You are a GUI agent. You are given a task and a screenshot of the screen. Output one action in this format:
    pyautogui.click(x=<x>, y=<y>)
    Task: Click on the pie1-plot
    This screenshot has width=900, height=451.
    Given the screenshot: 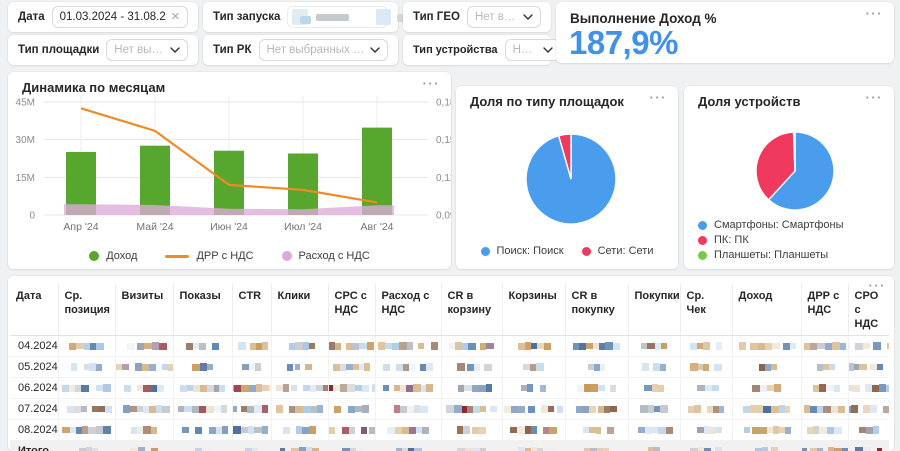 What is the action you would take?
    pyautogui.click(x=567, y=174)
    